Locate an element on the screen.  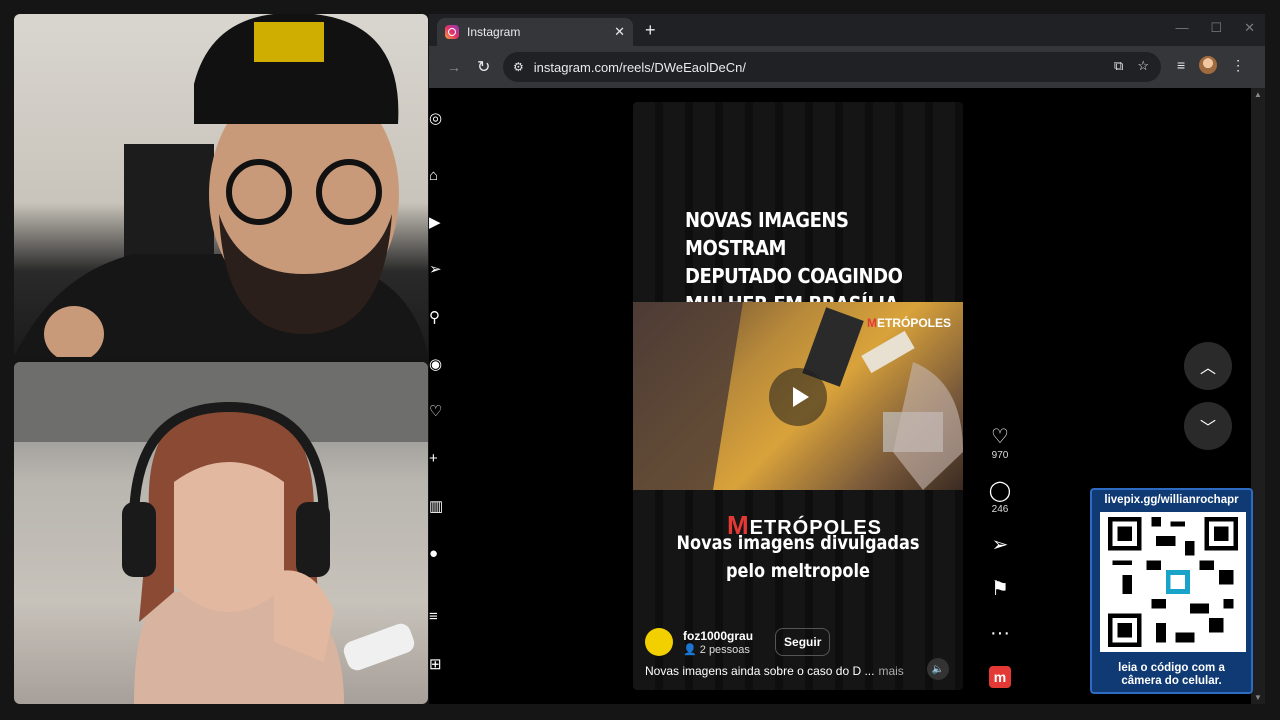
more-options-button: ··· is located at coordinates (1000, 633).